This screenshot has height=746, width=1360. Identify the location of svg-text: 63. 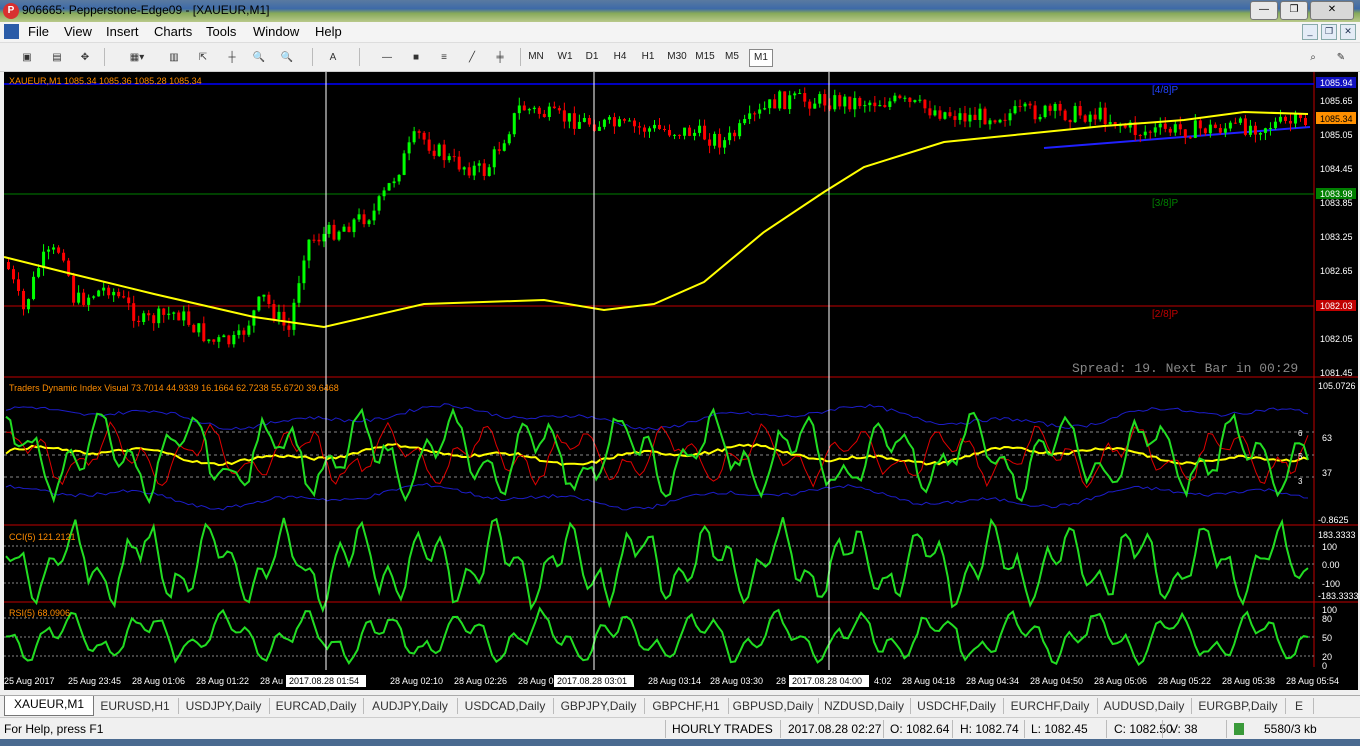
(1327, 438).